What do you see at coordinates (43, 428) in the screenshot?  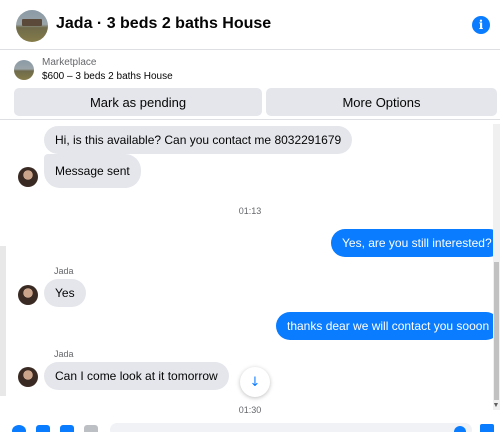 I see `photo-icon` at bounding box center [43, 428].